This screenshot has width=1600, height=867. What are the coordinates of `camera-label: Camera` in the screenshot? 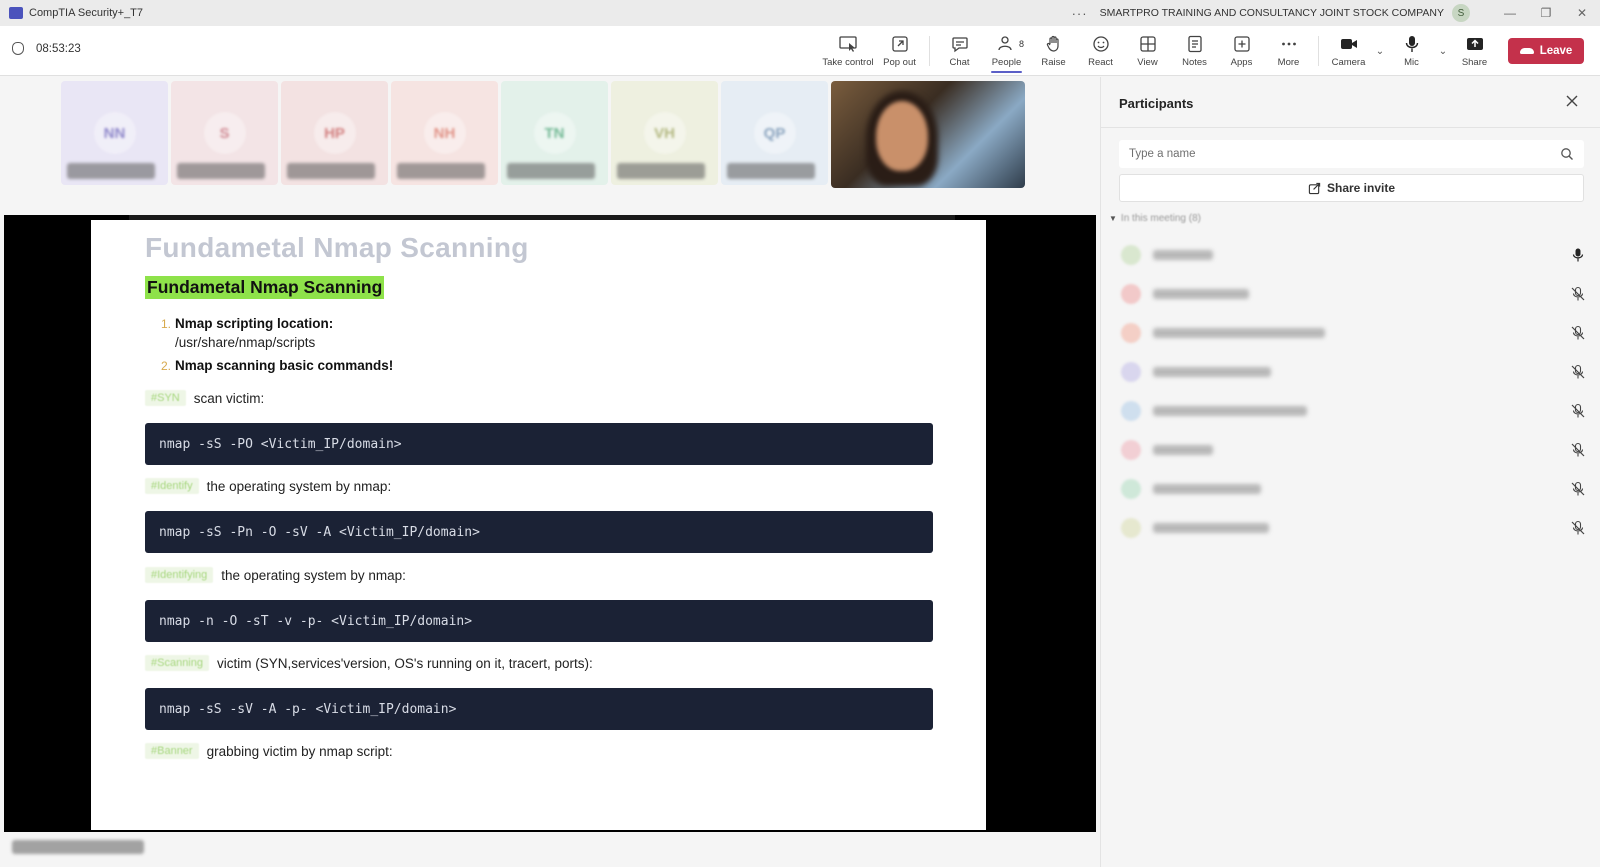 It's located at (1348, 62).